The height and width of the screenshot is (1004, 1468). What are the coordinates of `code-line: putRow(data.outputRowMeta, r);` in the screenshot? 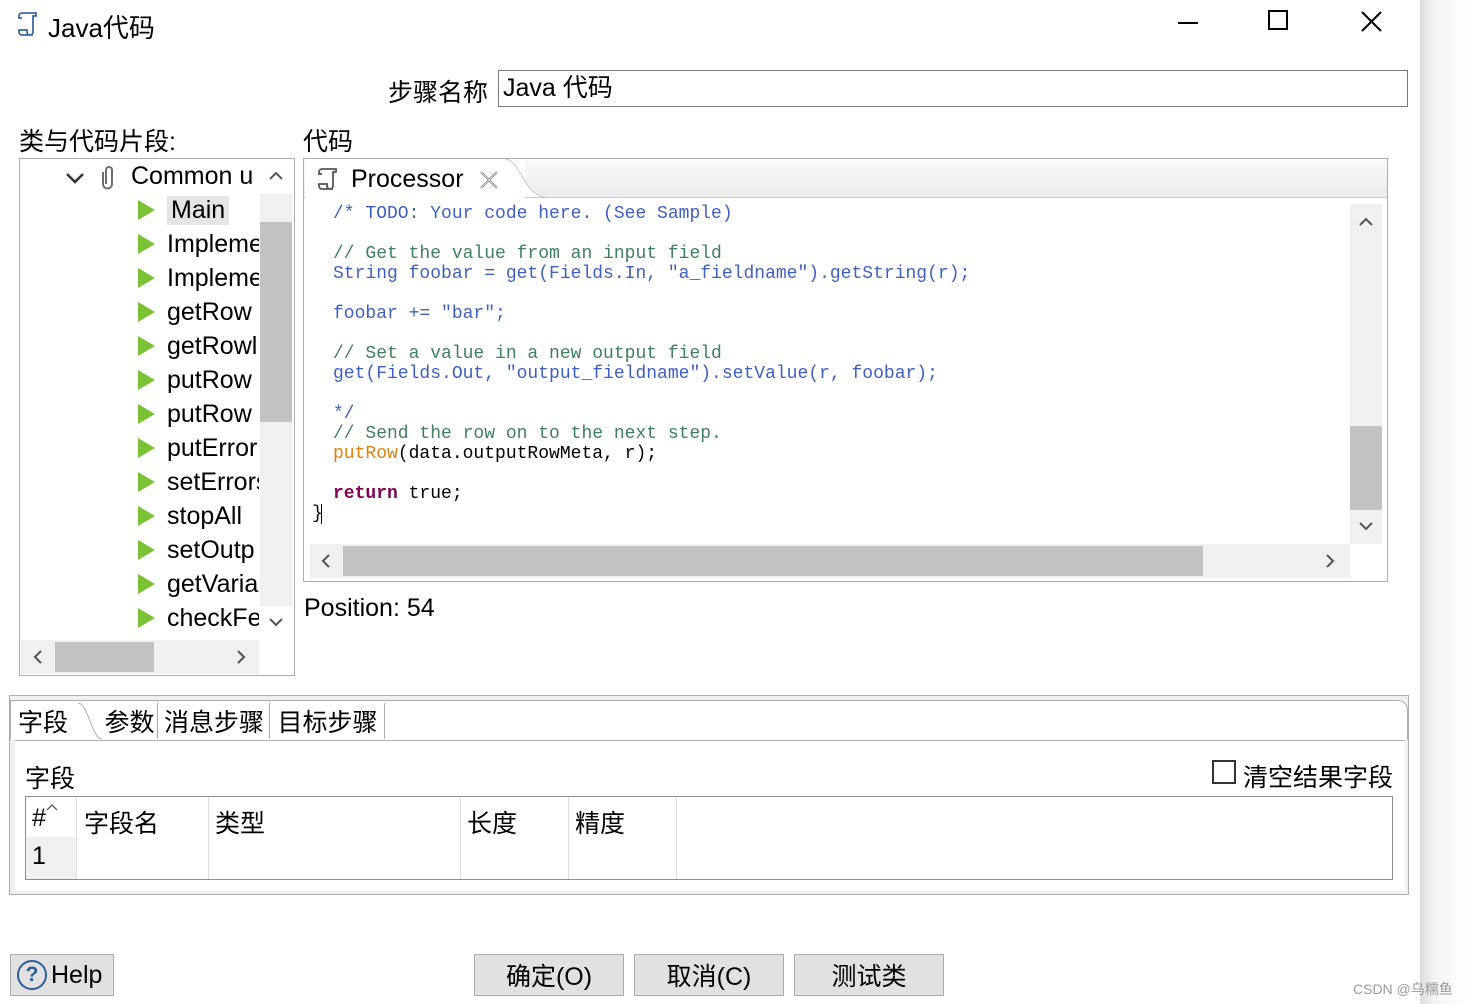 It's located at (495, 454).